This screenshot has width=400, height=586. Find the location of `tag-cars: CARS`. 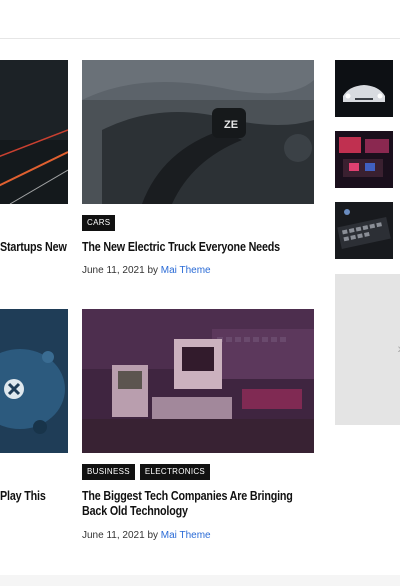

tag-cars: CARS is located at coordinates (99, 223).